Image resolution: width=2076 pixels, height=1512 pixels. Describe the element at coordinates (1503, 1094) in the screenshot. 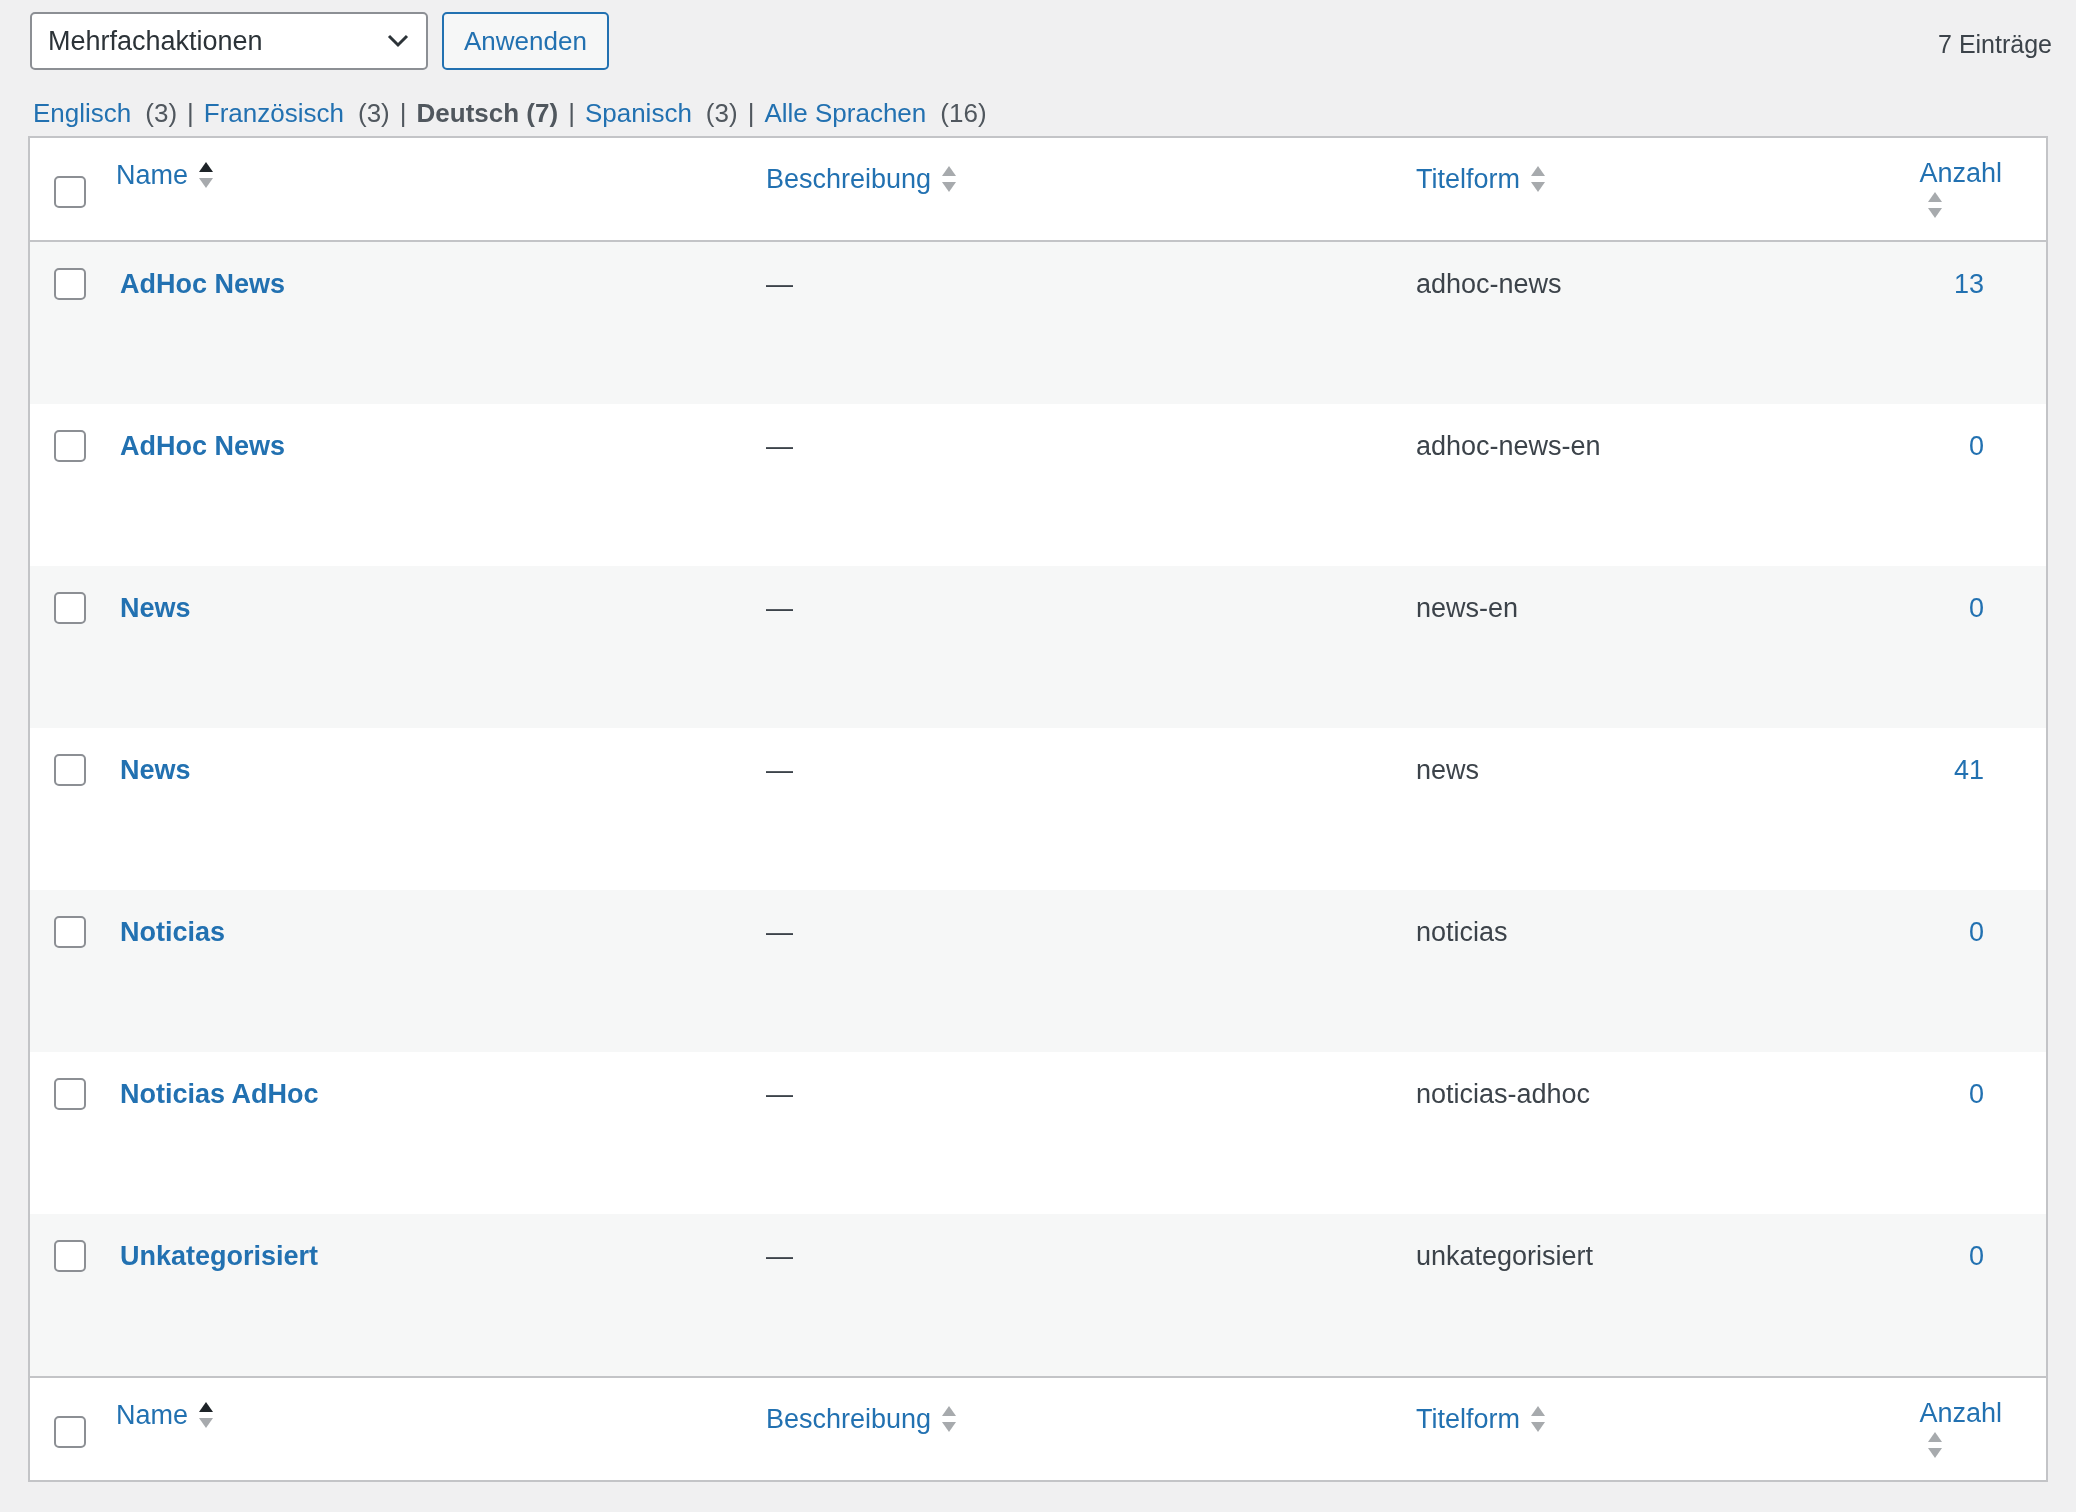

I see `slug-cell: noticias-adhoc` at that location.